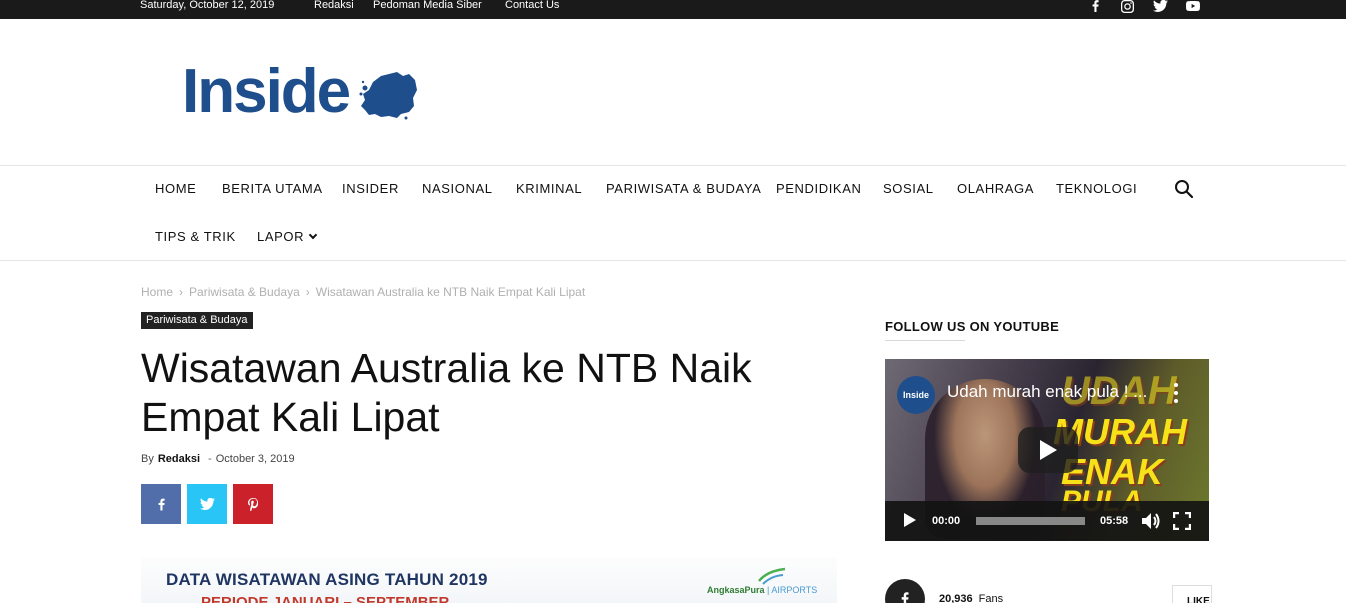  I want to click on image-brand-name: AngkasaPura, so click(736, 590).